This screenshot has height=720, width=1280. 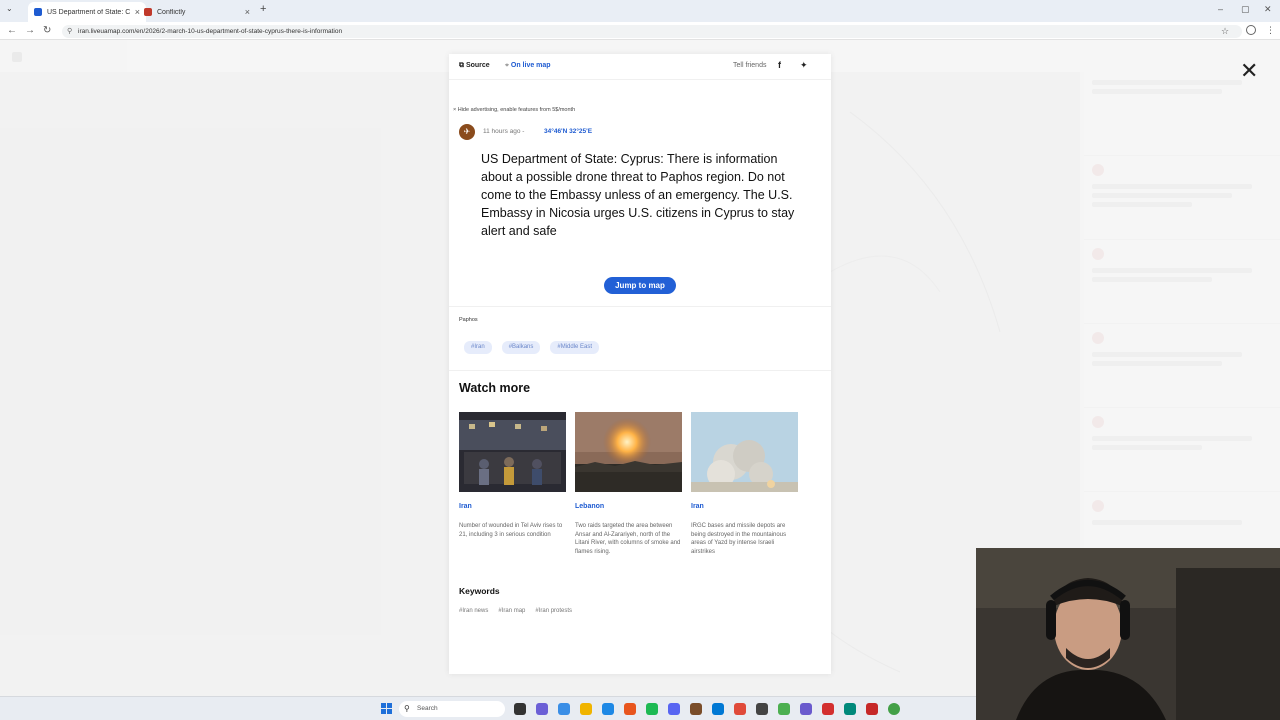 What do you see at coordinates (495, 388) in the screenshot?
I see `watch-more-heading: Watch more` at bounding box center [495, 388].